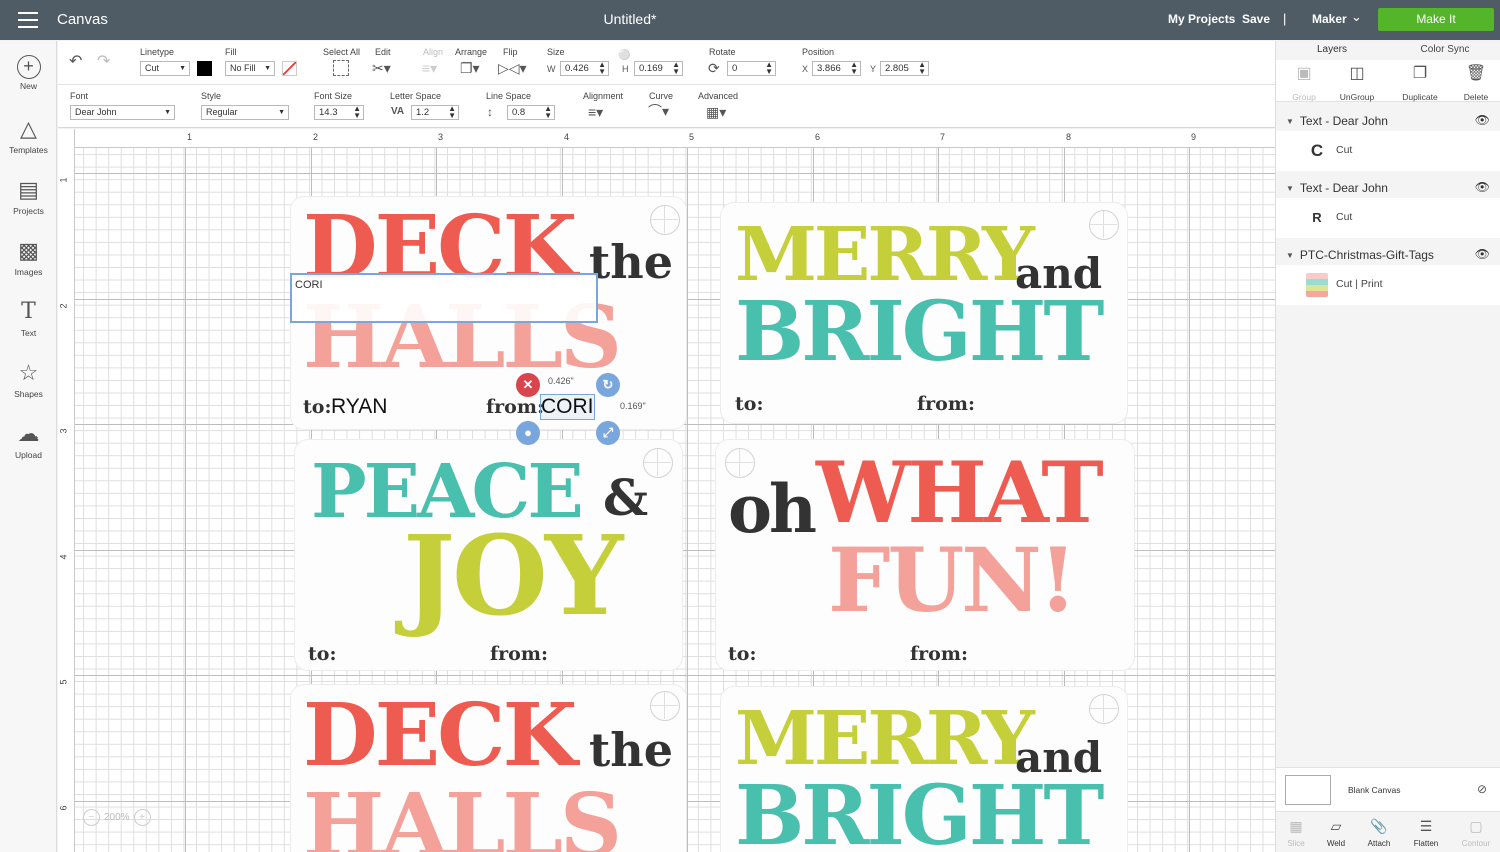  Describe the element at coordinates (836, 68) in the screenshot. I see `x-position-input: 3.866 ▲ ▼` at that location.